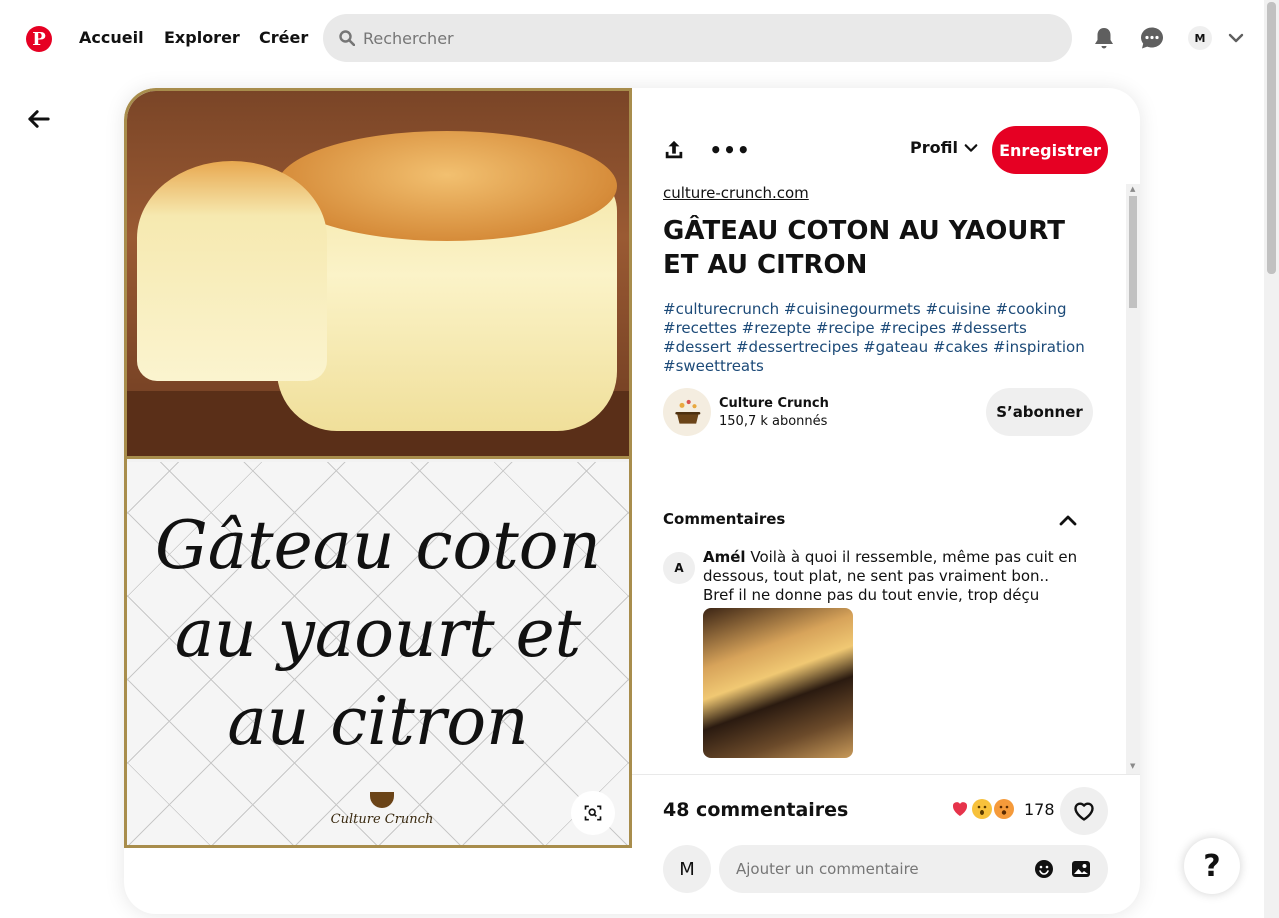 The image size is (1279, 918). What do you see at coordinates (1050, 150) in the screenshot?
I see `save-button: Enregistrer` at bounding box center [1050, 150].